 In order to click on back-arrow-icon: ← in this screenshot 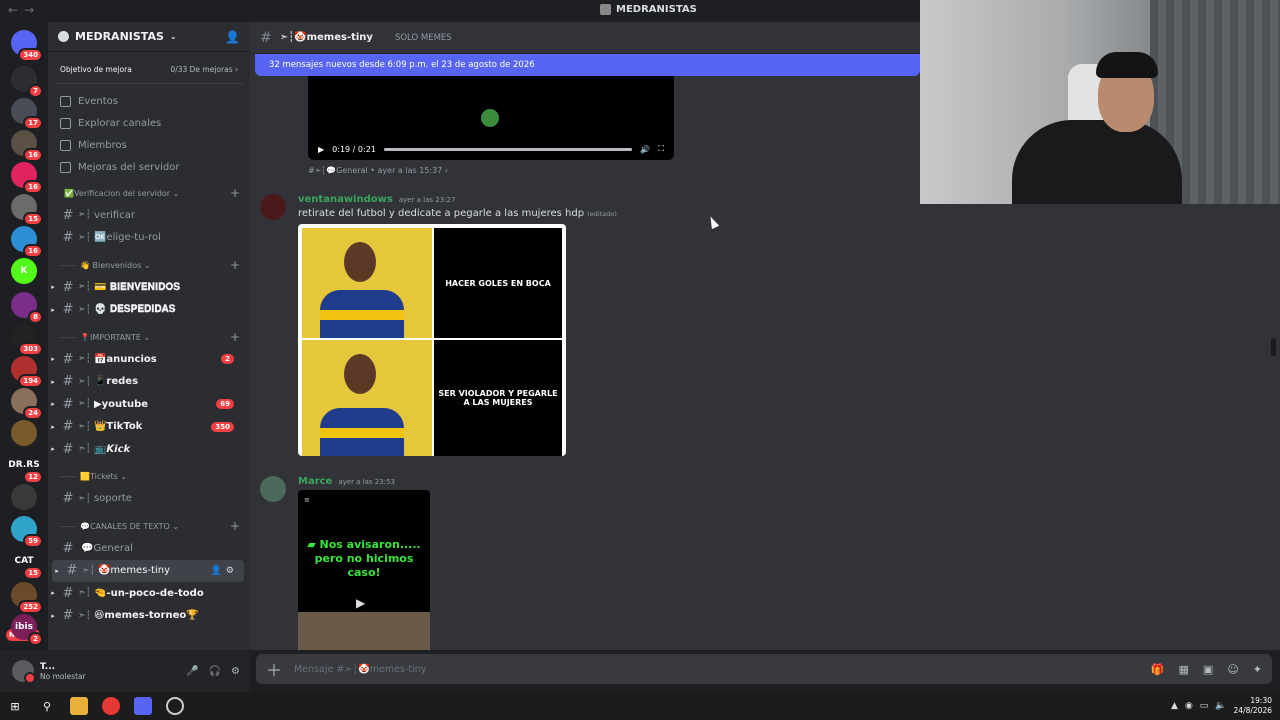, I will do `click(16, 10)`.